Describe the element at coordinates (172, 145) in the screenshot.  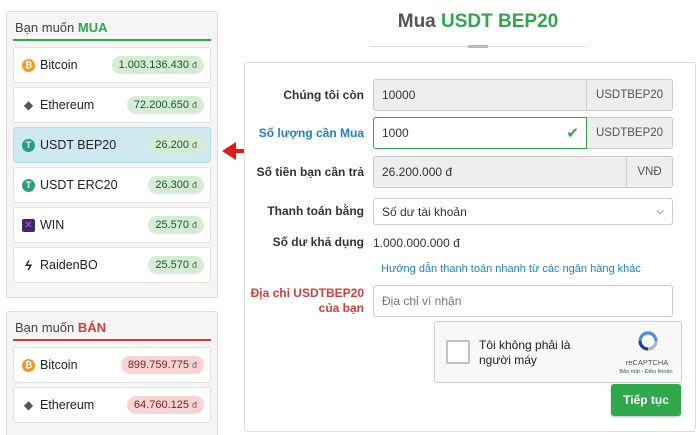
I see `price-value: 26.200` at that location.